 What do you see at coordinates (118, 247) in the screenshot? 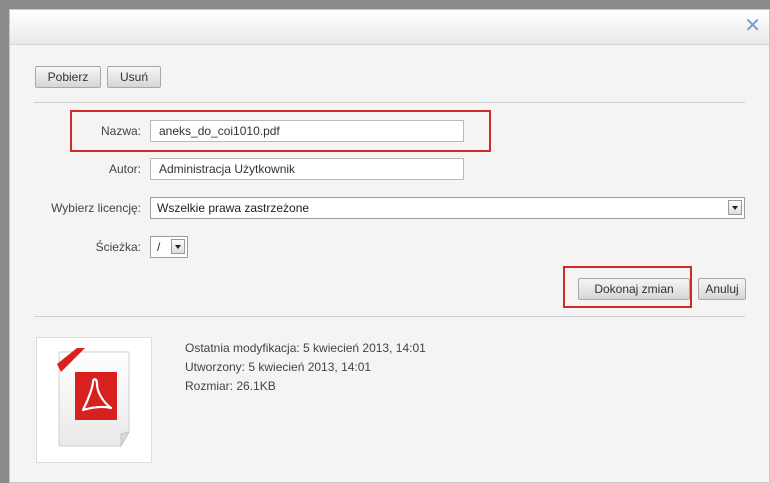
I see `path-label: Ścieżka:` at bounding box center [118, 247].